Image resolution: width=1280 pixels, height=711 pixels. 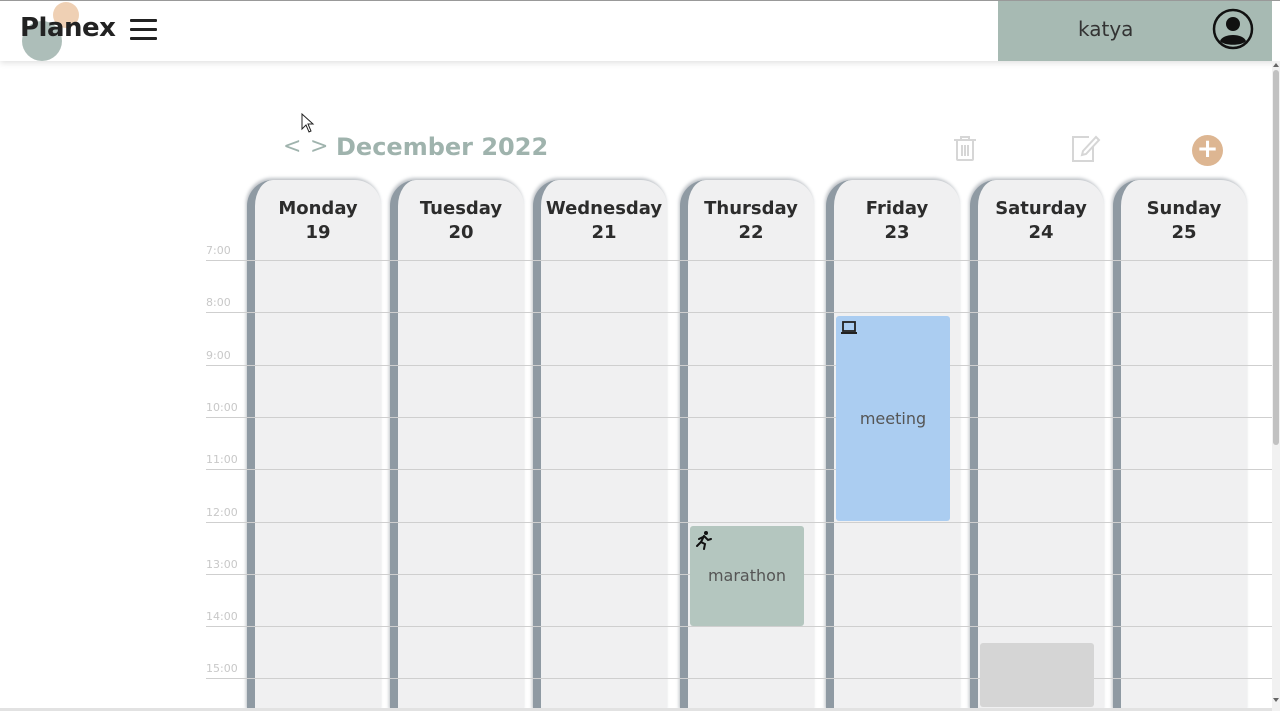 I want to click on event-card, so click(x=1037, y=675).